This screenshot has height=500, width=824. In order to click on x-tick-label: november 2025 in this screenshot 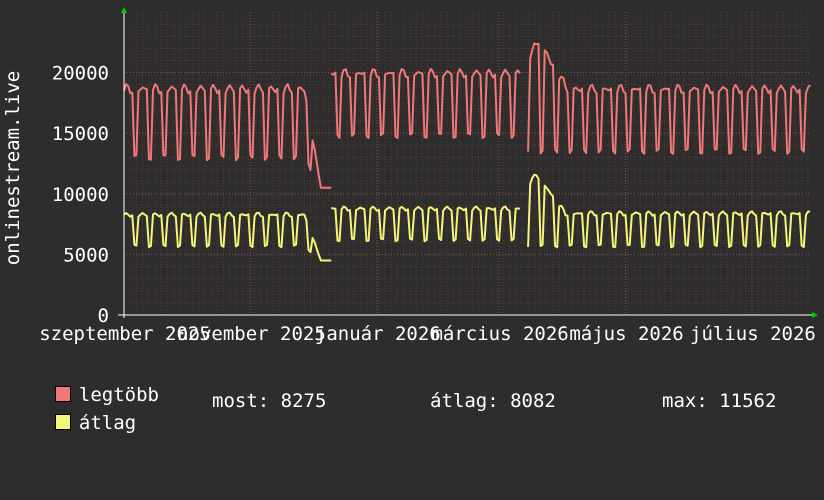, I will do `click(251, 334)`.